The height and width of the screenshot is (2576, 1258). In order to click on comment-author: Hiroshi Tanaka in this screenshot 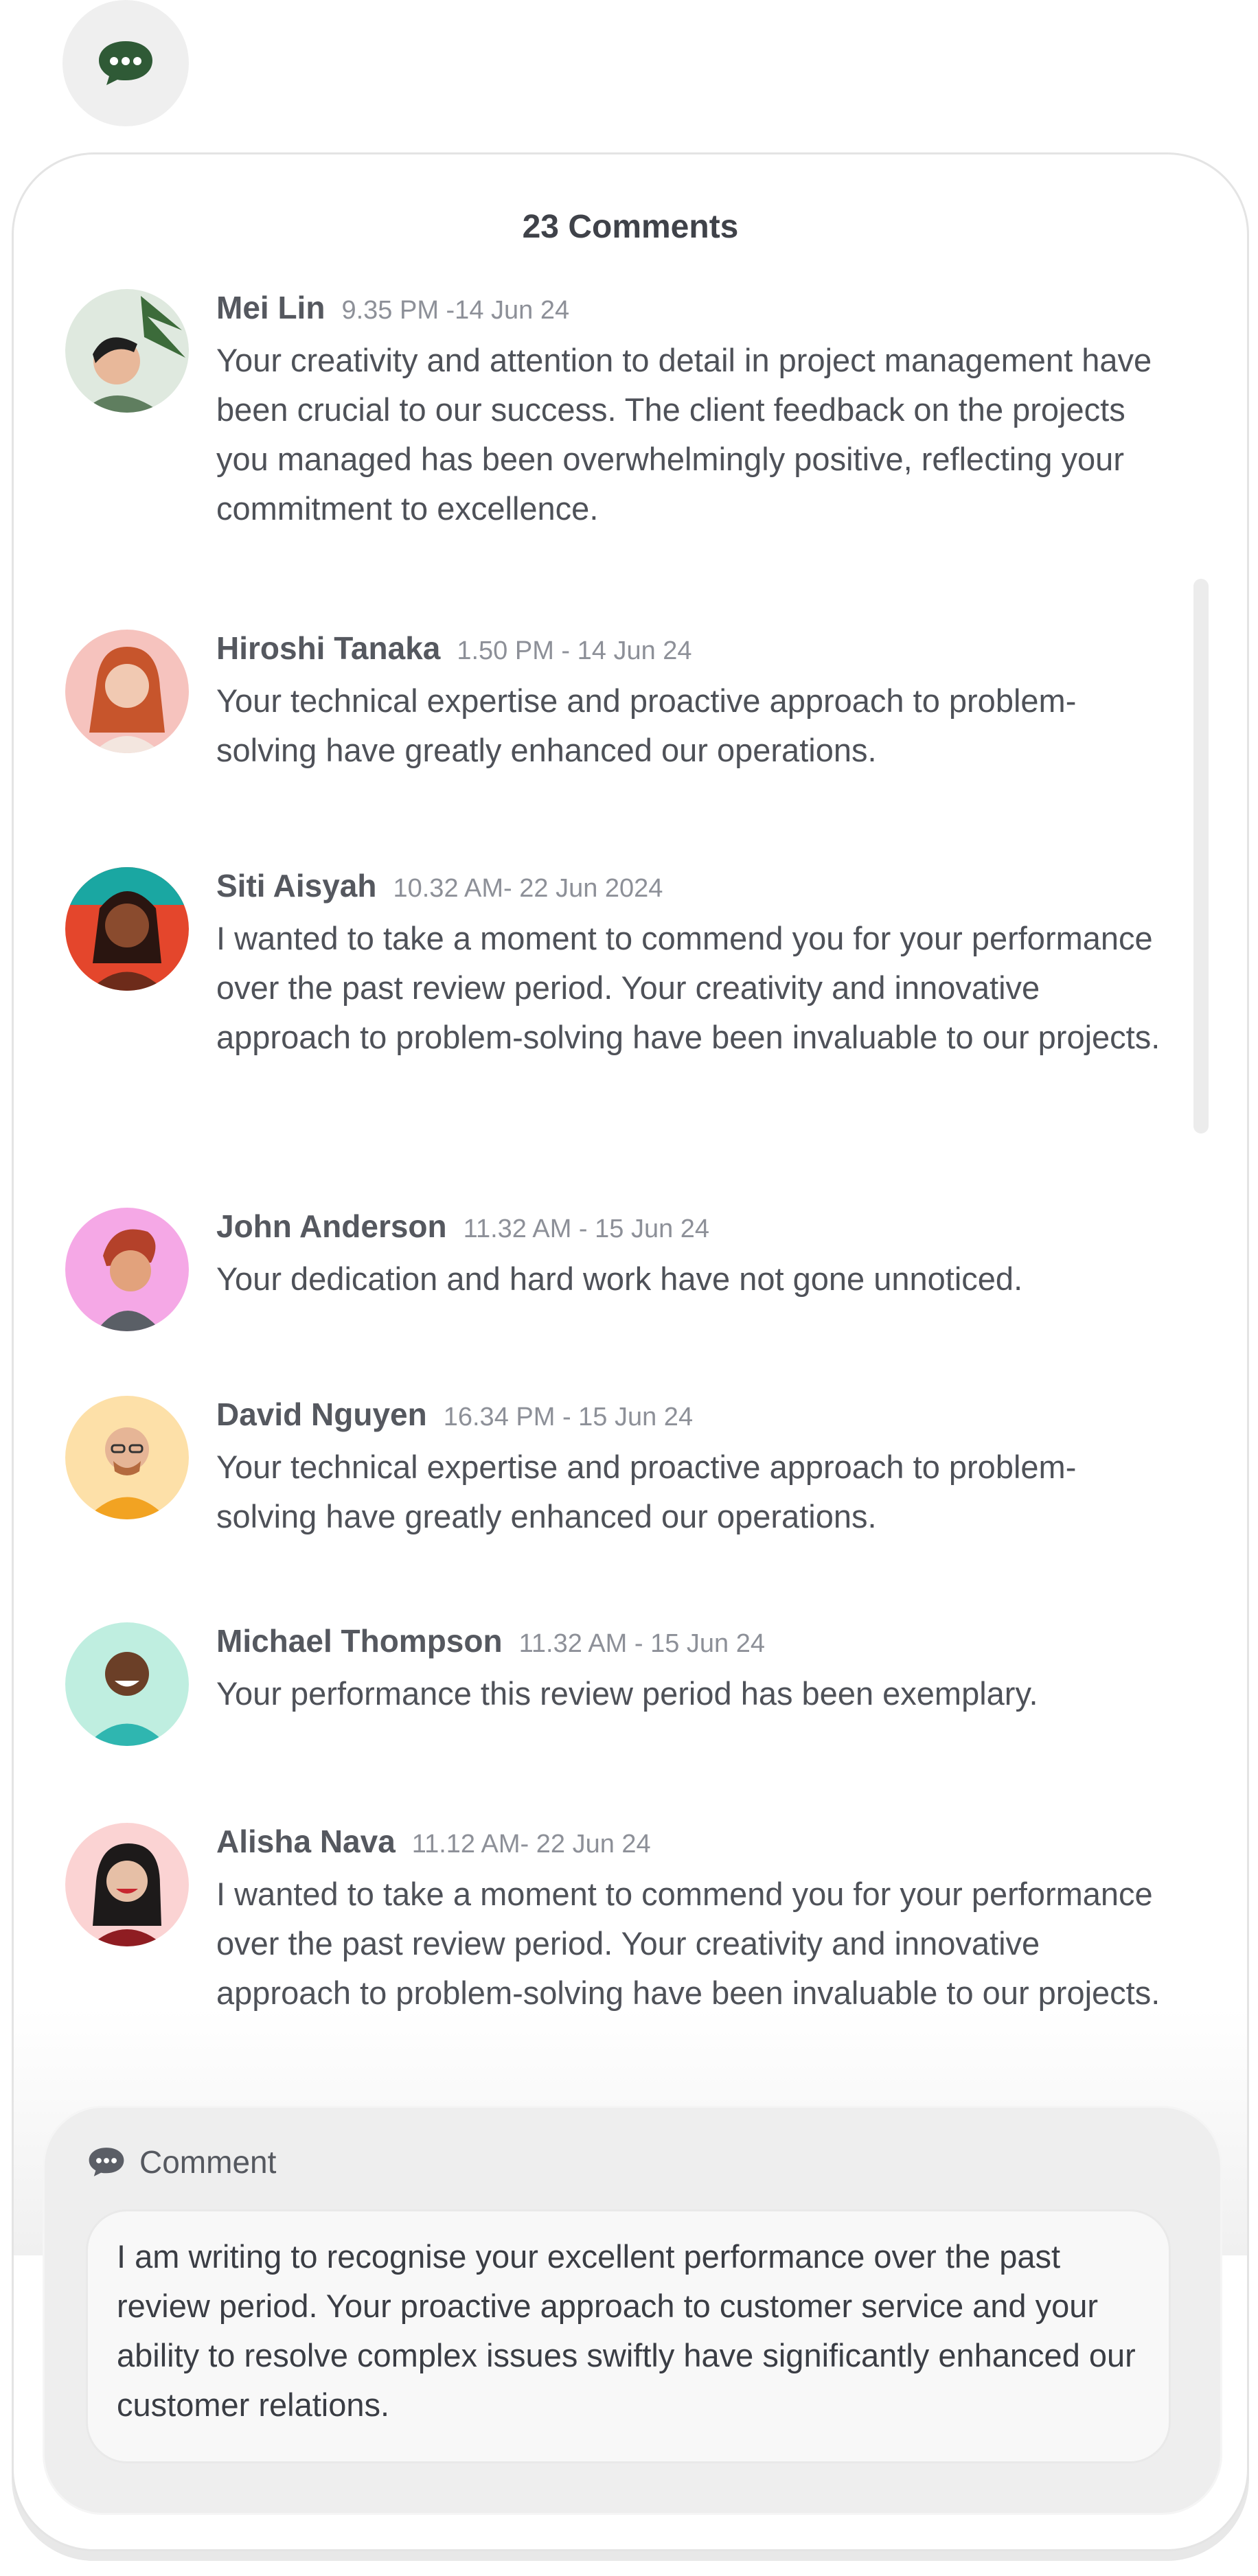, I will do `click(328, 648)`.